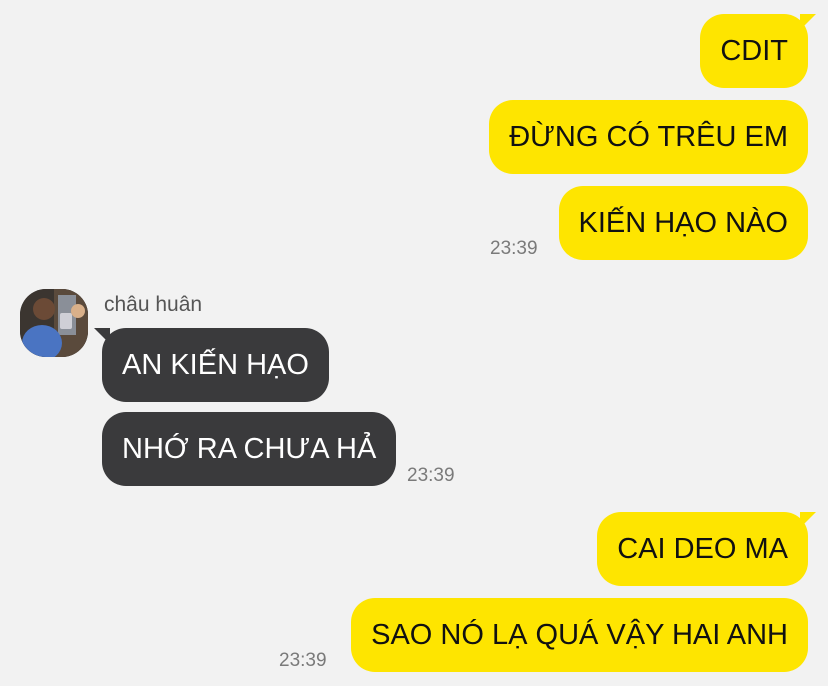  What do you see at coordinates (702, 548) in the screenshot?
I see `message-text: CAI DEO MA` at bounding box center [702, 548].